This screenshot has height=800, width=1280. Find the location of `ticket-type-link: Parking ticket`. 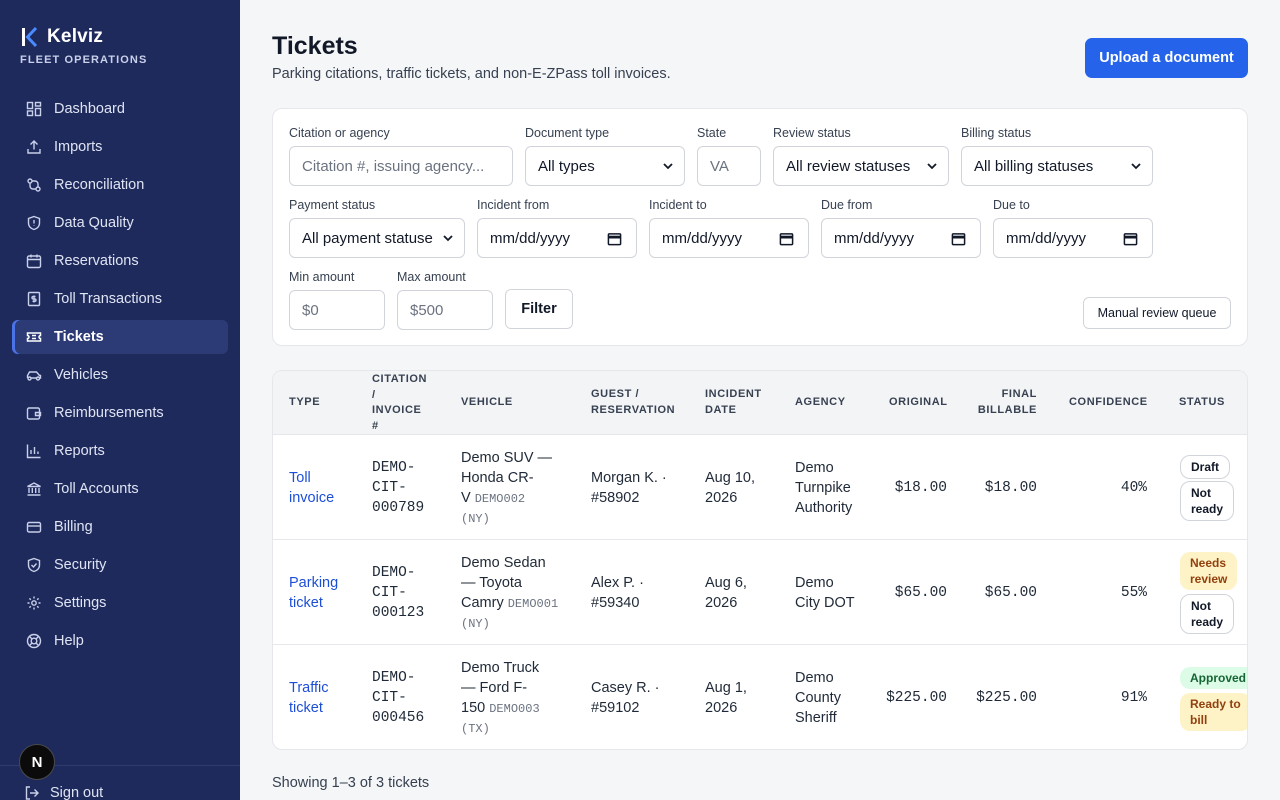

ticket-type-link: Parking ticket is located at coordinates (313, 593).